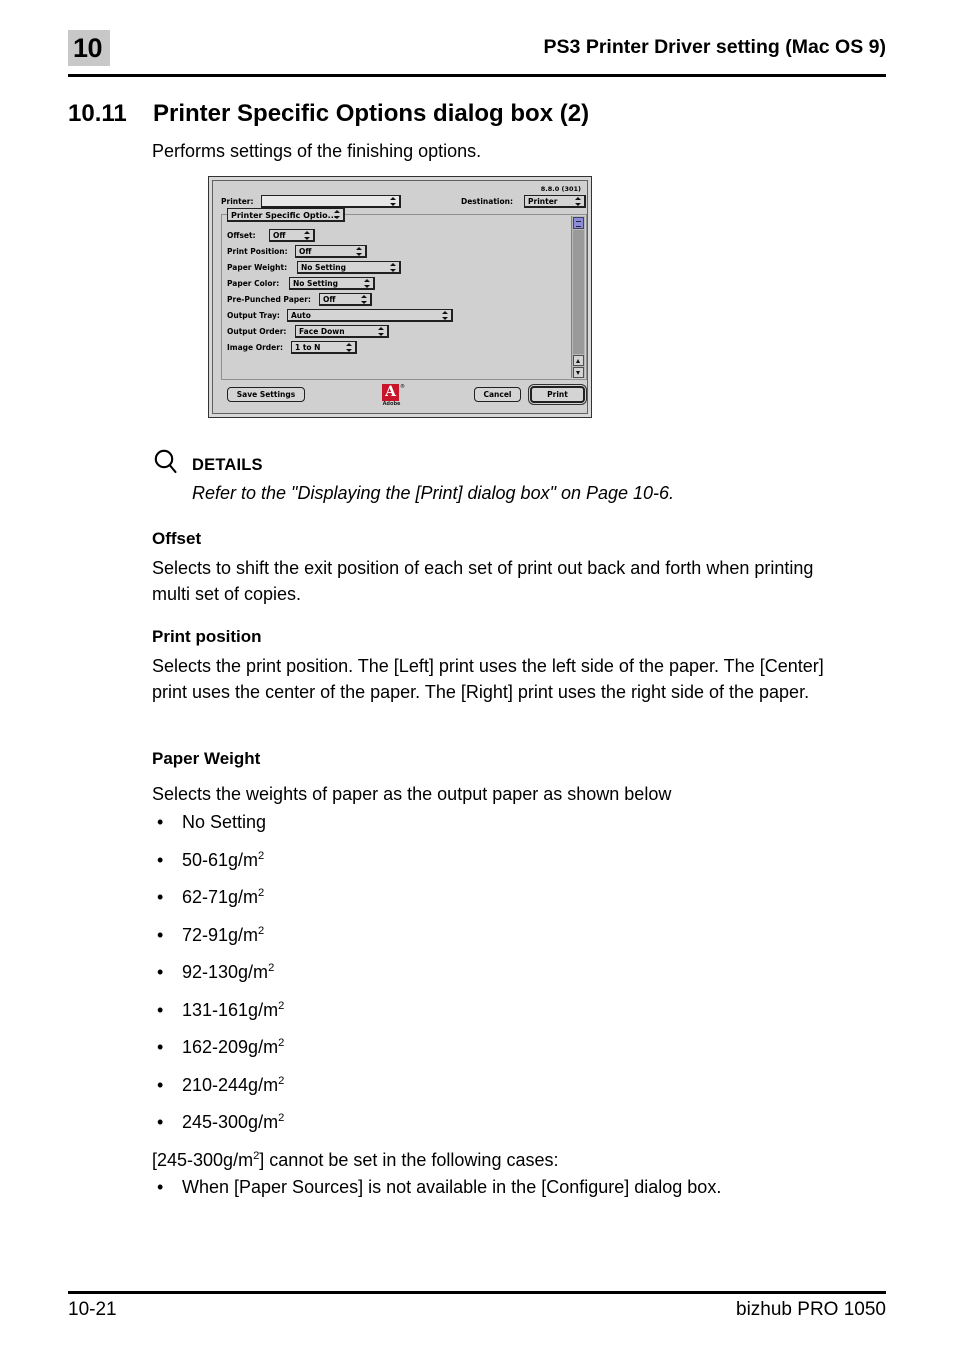  What do you see at coordinates (228, 972) in the screenshot?
I see `list-item-label: 92-130g/m2` at bounding box center [228, 972].